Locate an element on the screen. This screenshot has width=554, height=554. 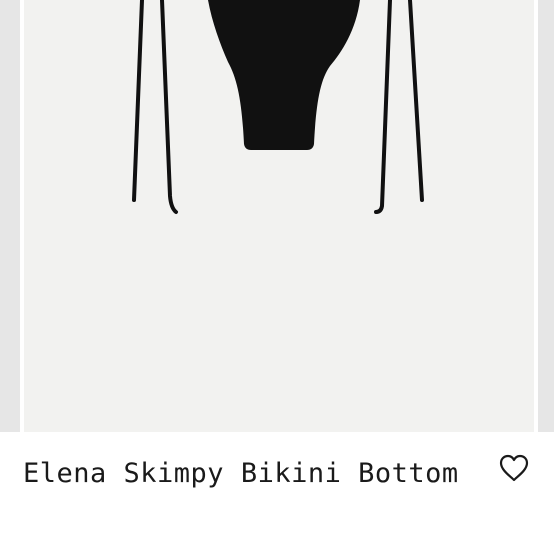
bikini-bottom-shape is located at coordinates (284, 75).